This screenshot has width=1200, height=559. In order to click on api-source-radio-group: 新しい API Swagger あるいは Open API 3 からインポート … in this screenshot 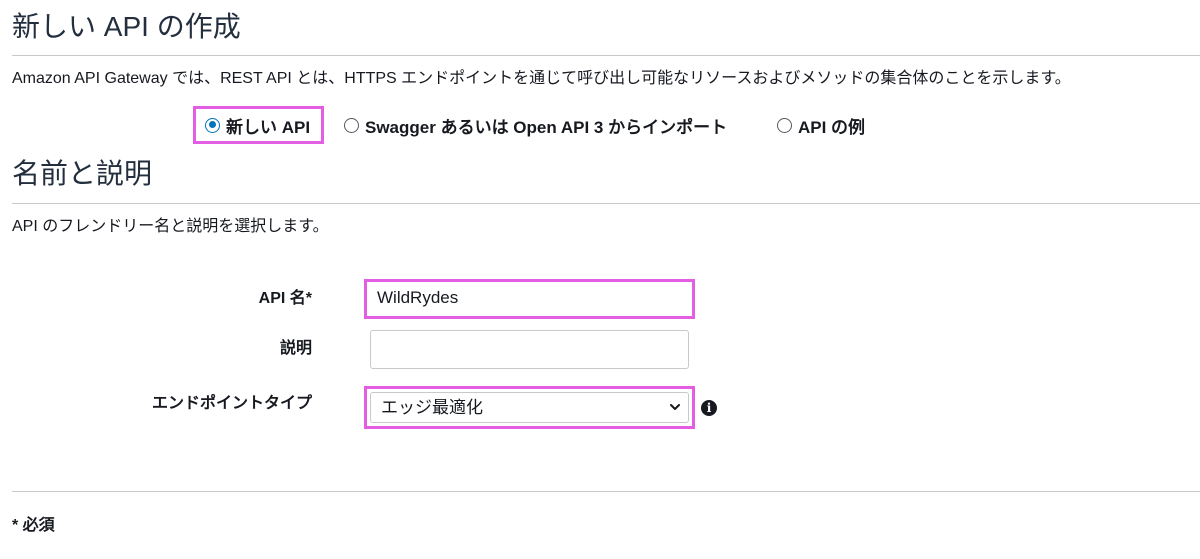, I will do `click(543, 125)`.